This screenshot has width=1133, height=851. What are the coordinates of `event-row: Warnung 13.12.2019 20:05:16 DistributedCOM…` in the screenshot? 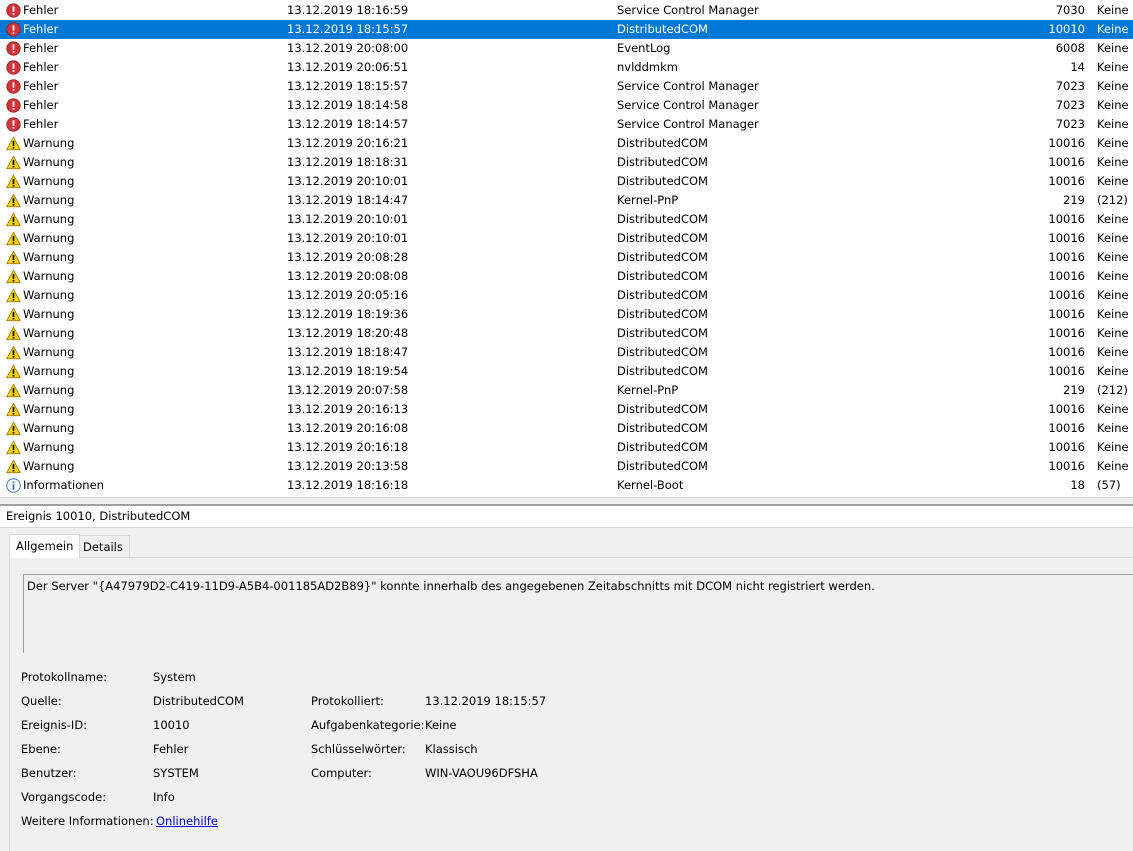 It's located at (566, 295).